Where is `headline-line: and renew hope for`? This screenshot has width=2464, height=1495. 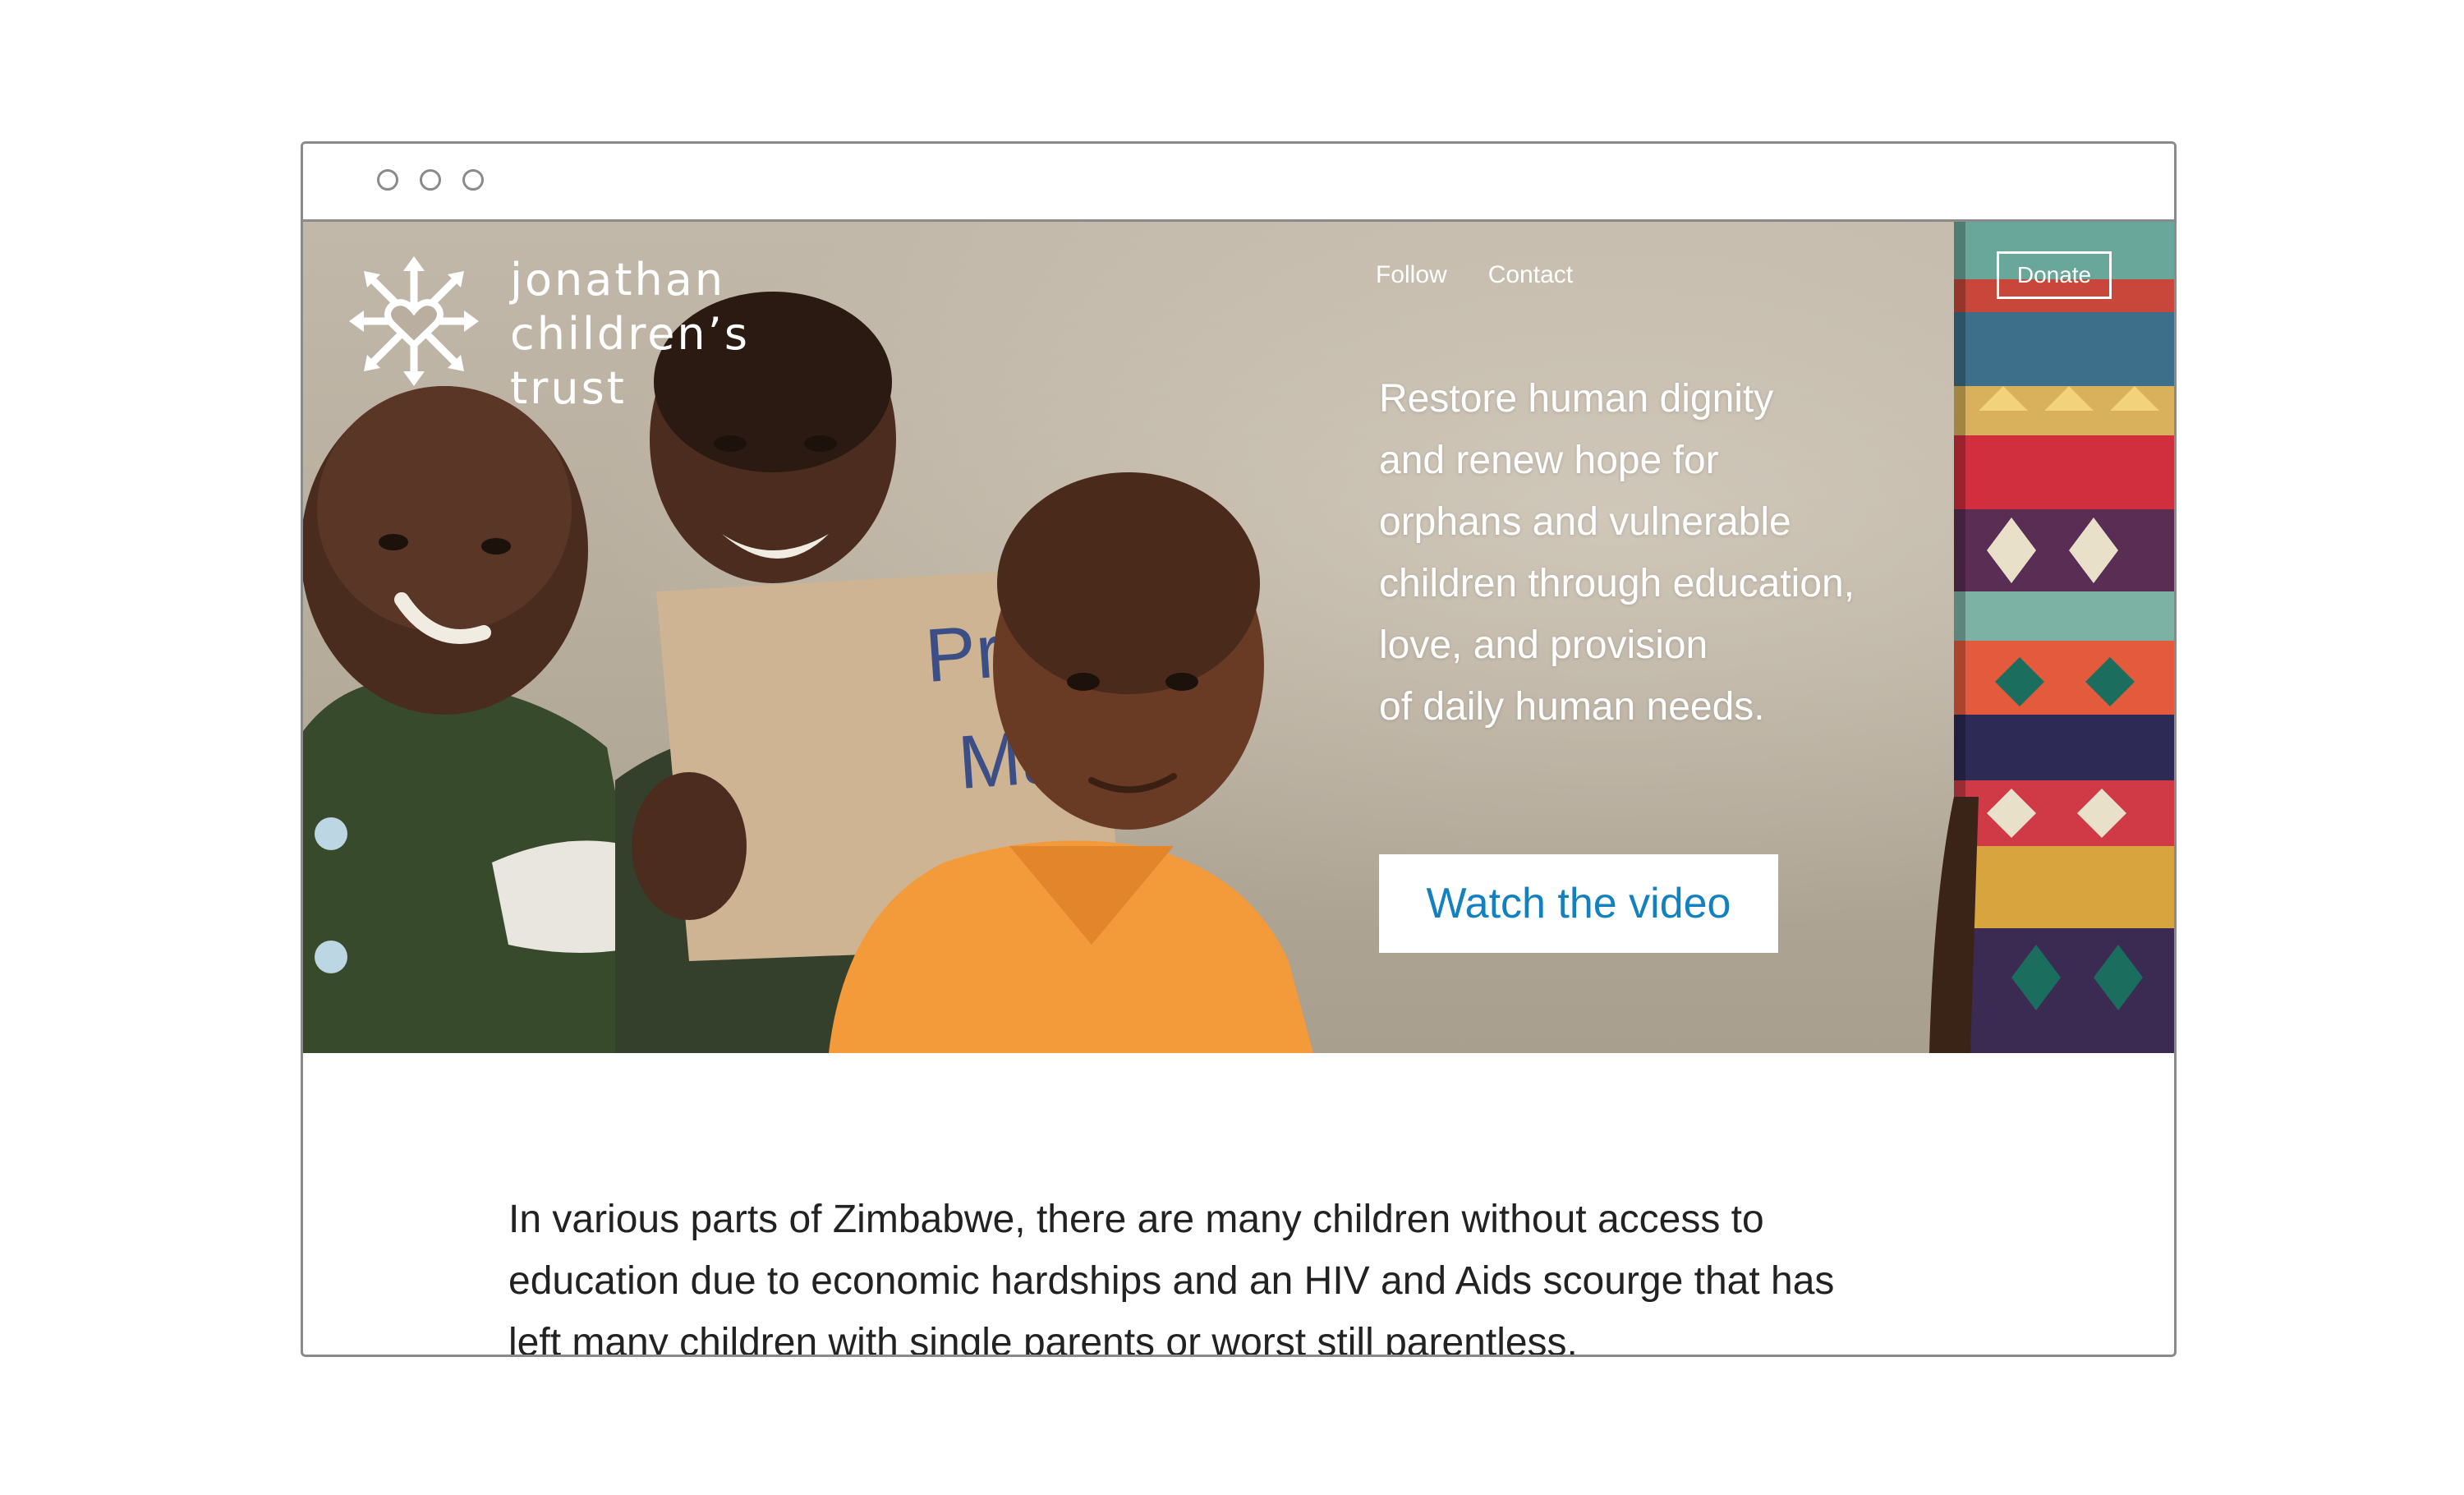
headline-line: and renew hope for is located at coordinates (1549, 461).